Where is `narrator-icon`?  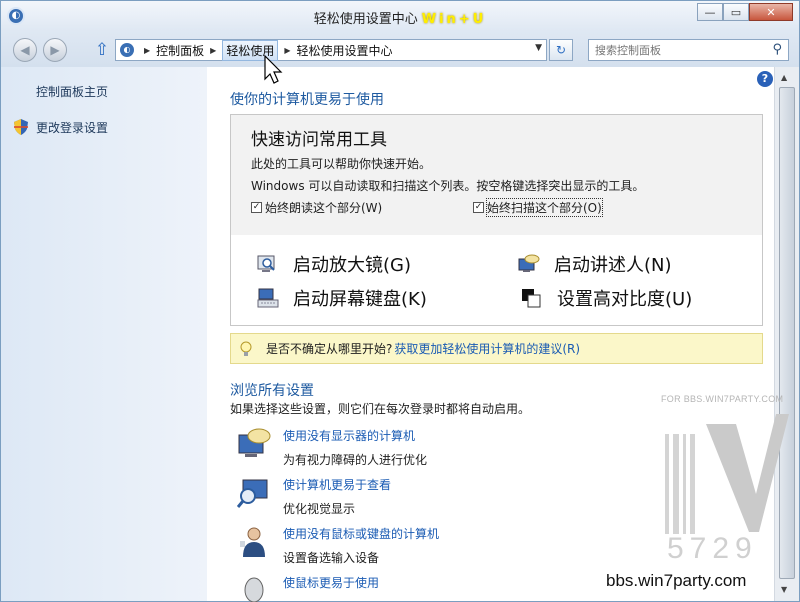
narrator-icon is located at coordinates (529, 263).